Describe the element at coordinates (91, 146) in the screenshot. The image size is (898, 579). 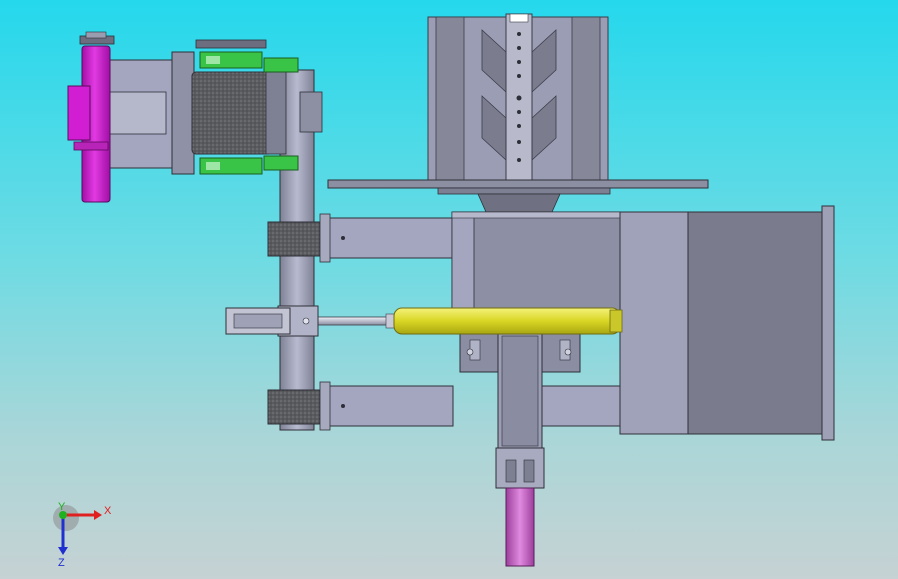
I see `motor-flange` at that location.